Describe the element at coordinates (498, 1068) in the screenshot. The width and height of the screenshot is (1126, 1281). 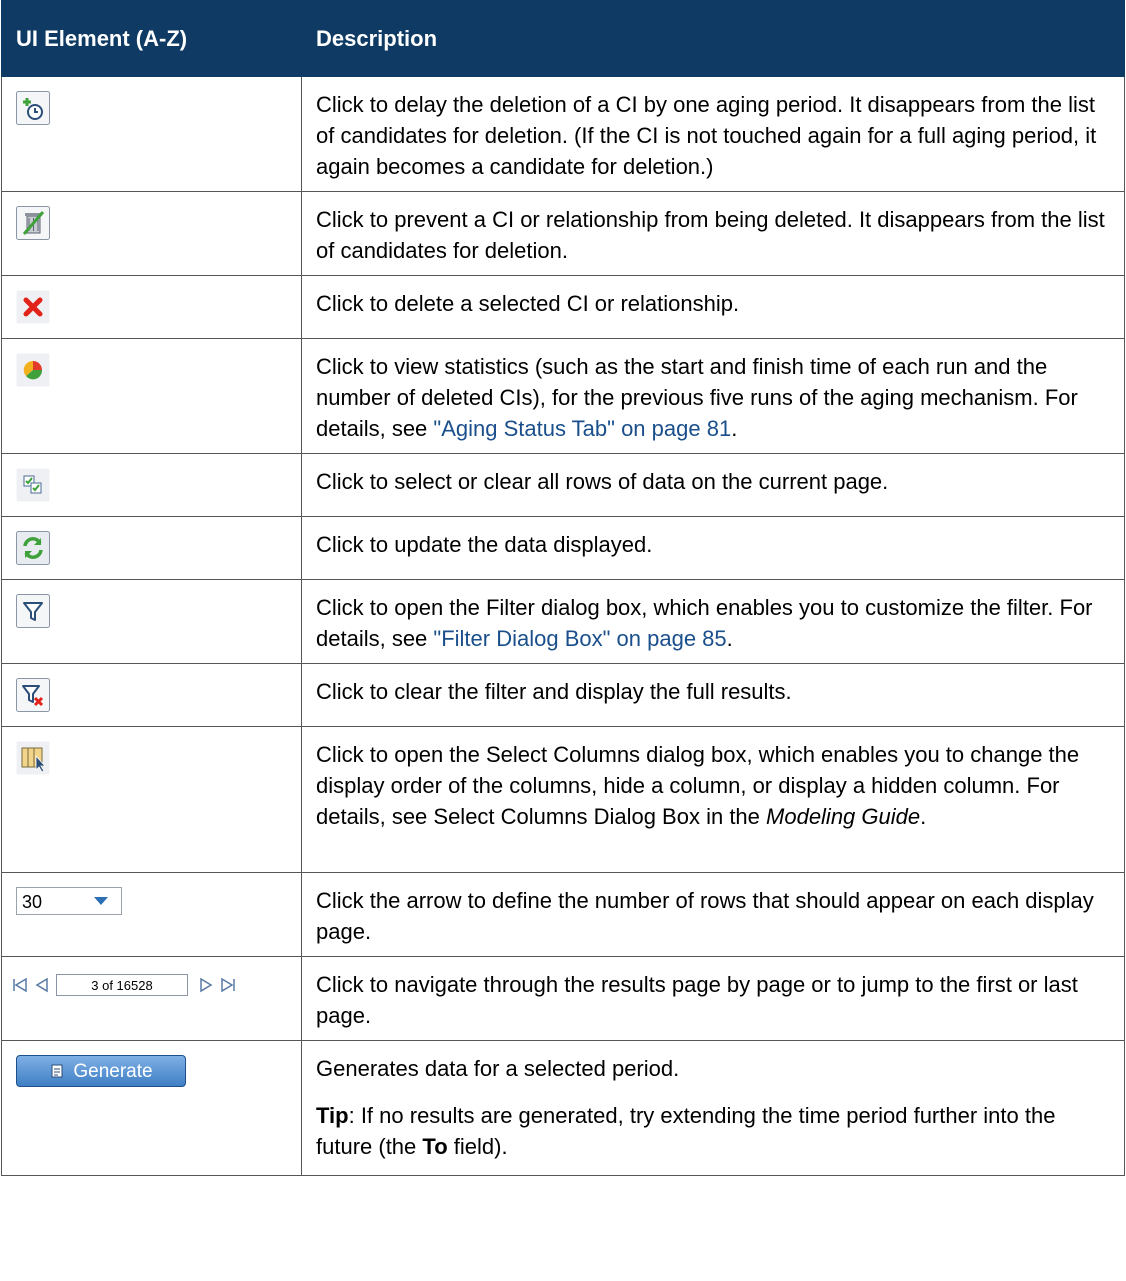
I see `generate-description: Generates data for a selected period.` at that location.